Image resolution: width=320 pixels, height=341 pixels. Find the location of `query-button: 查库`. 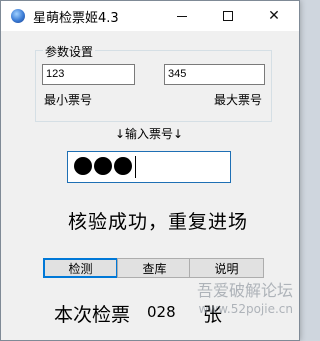

query-button: 查库 is located at coordinates (154, 268).